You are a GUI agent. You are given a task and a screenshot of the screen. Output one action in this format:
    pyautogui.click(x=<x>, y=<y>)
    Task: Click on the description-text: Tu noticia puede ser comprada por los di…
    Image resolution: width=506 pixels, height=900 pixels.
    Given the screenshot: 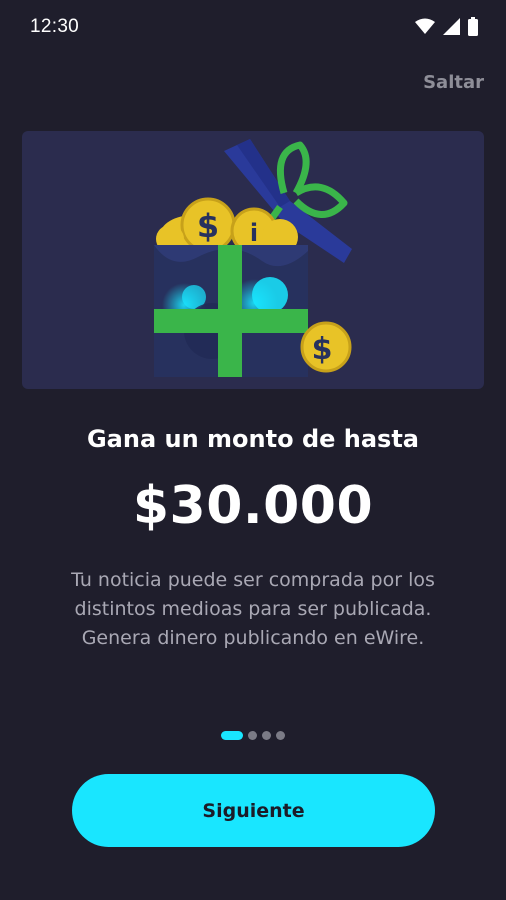 What is the action you would take?
    pyautogui.click(x=253, y=609)
    